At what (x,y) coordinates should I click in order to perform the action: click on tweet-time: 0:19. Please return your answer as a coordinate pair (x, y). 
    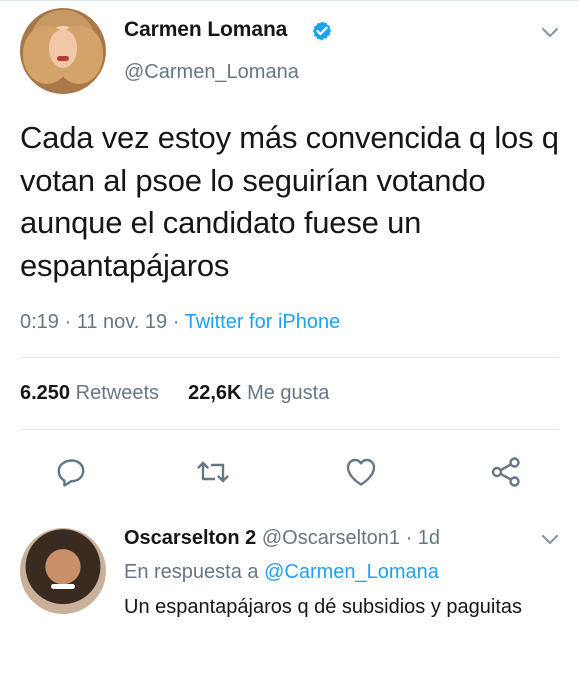
    Looking at the image, I should click on (39, 322).